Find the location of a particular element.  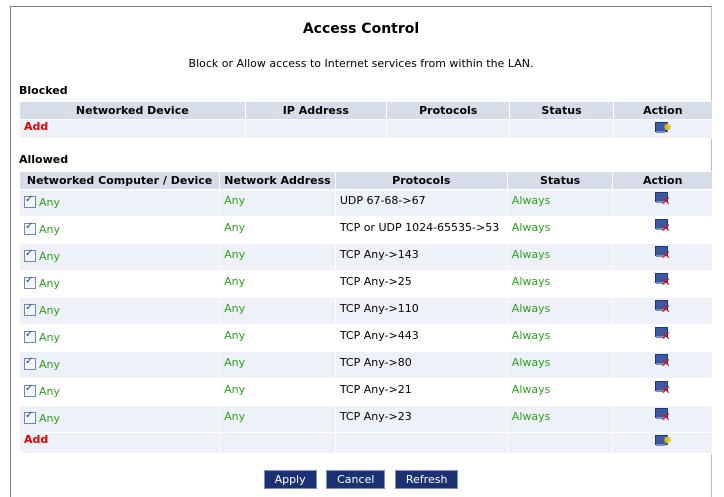

table-row: Any Any TCP Any->443 Always ✕ is located at coordinates (366, 338).